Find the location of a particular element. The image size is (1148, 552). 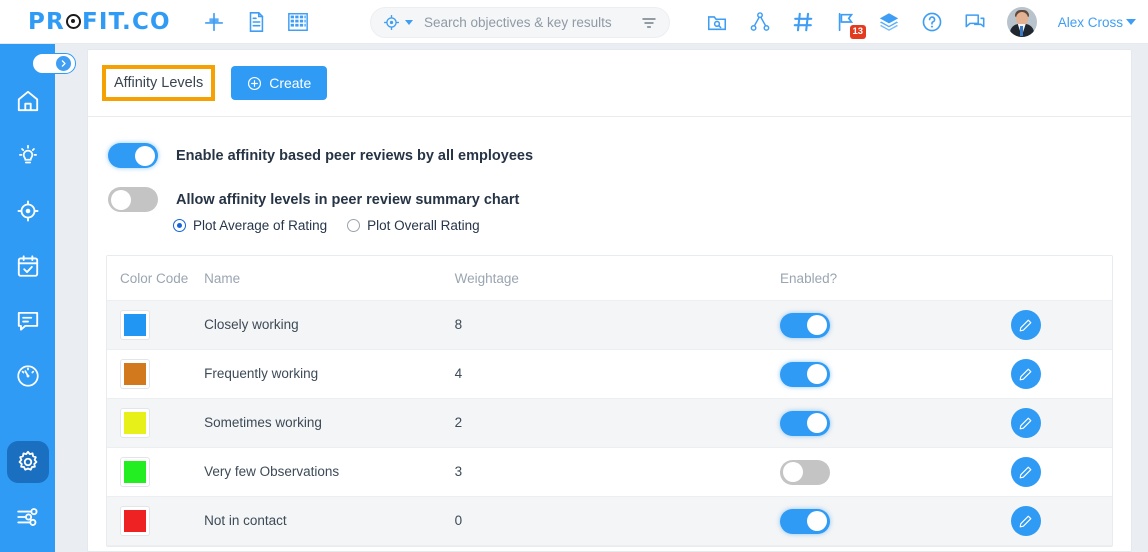

cell-name: Sometimes working is located at coordinates (329, 423).